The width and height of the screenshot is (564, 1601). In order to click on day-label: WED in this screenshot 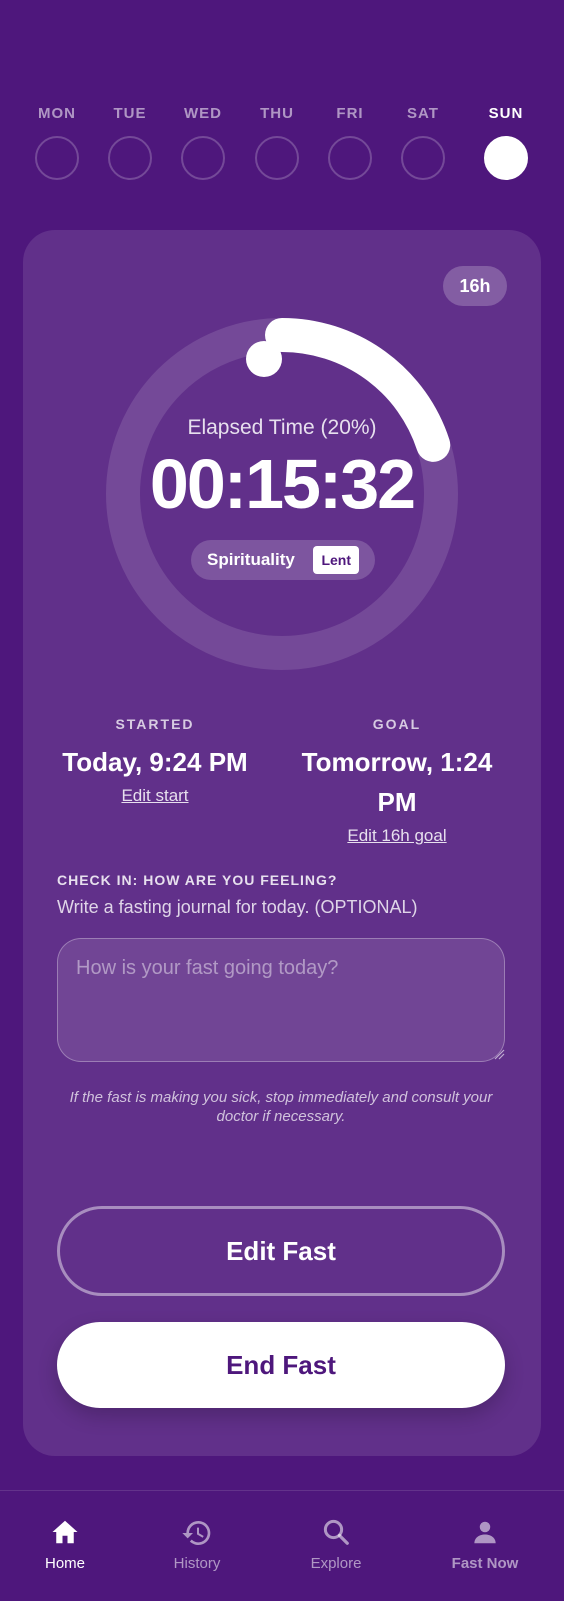, I will do `click(203, 113)`.